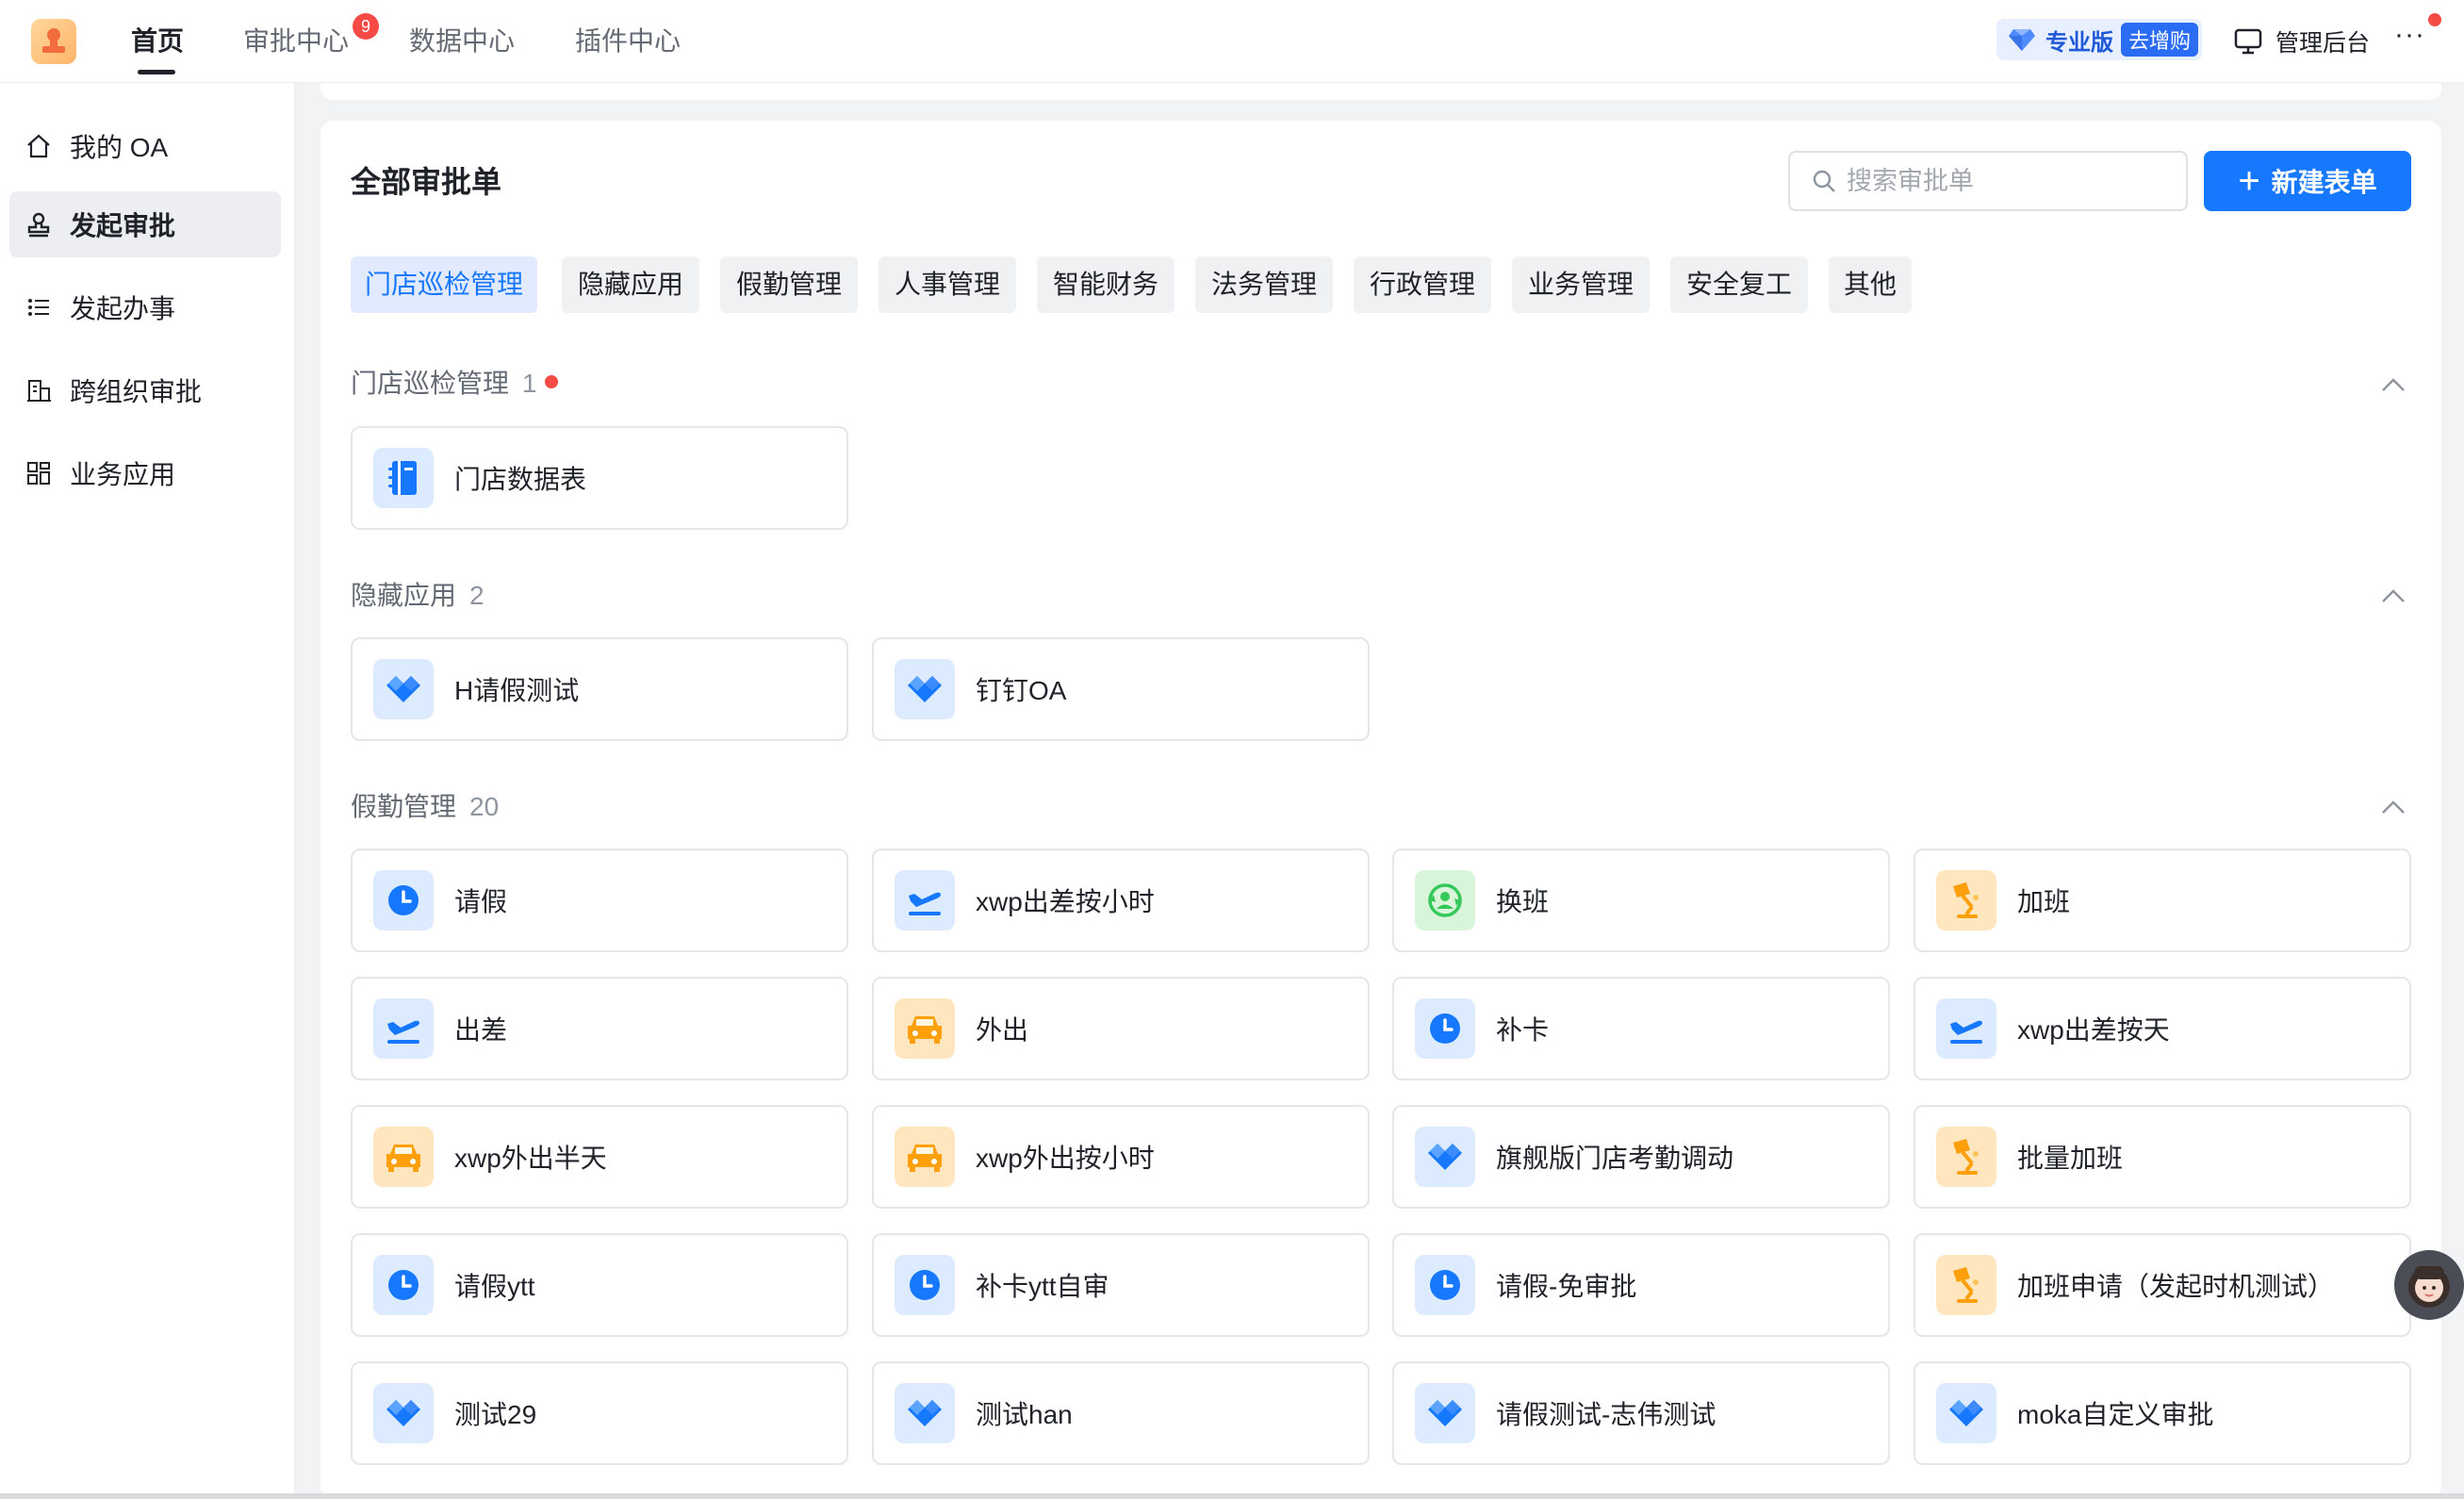  What do you see at coordinates (1966, 1285) in the screenshot?
I see `lamp-icon` at bounding box center [1966, 1285].